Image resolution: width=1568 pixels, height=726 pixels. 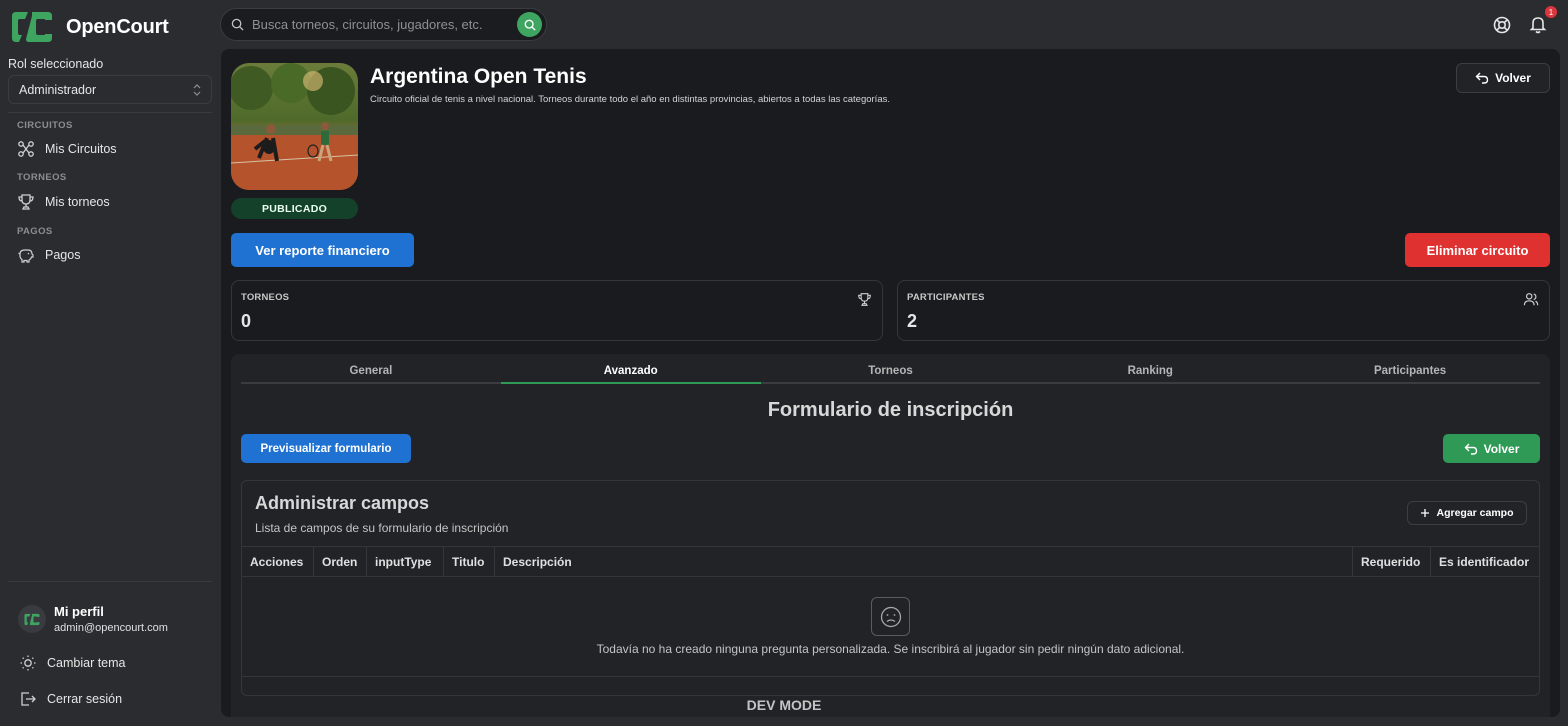 I want to click on app-logo: OpenCourt, so click(x=88, y=27).